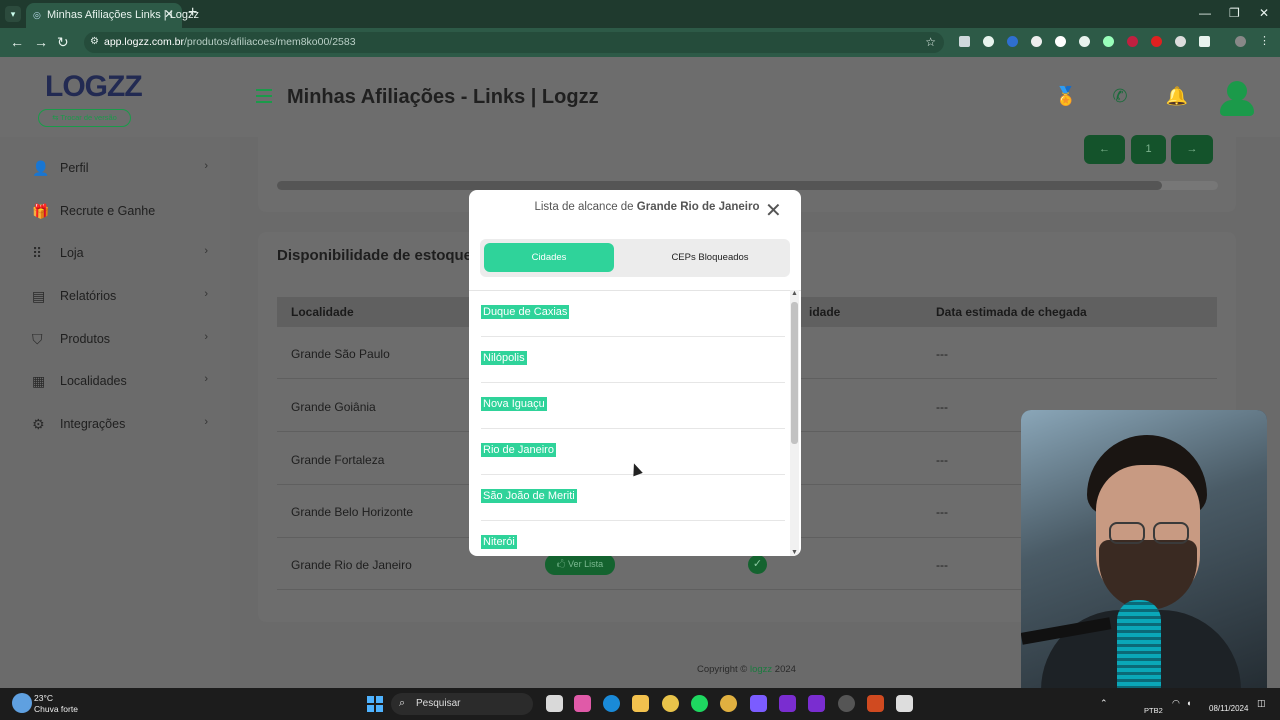 This screenshot has height=720, width=1280. What do you see at coordinates (518, 450) in the screenshot?
I see `city-name: Rio de Janeiro` at bounding box center [518, 450].